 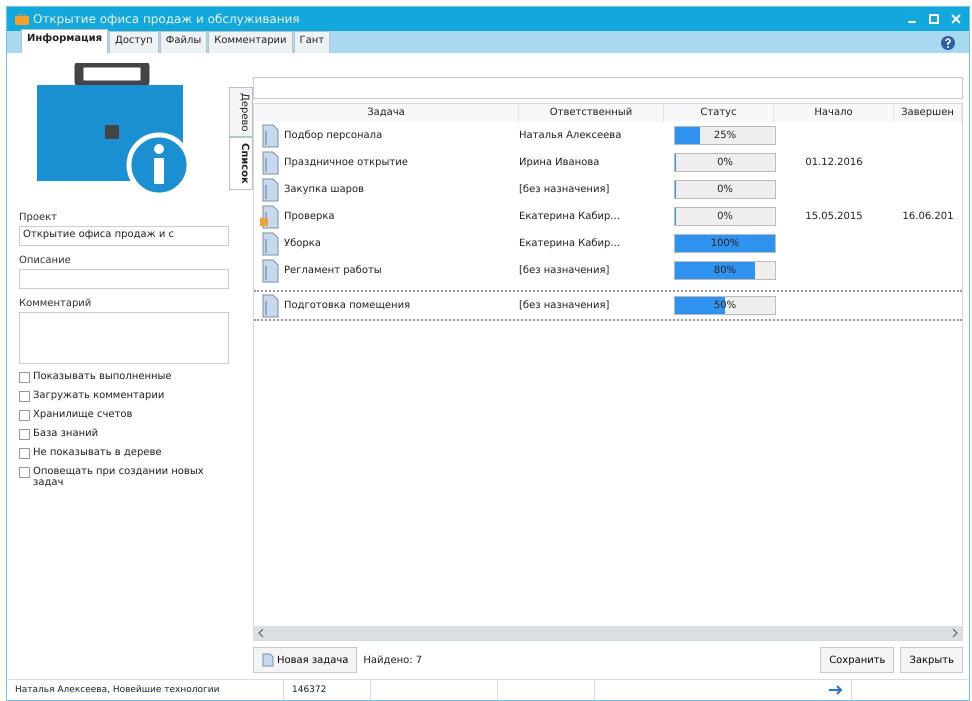 I want to click on table-row: Проверка Екатерина Кабир... 0% 15.05.2015 16.06.201, so click(x=608, y=216).